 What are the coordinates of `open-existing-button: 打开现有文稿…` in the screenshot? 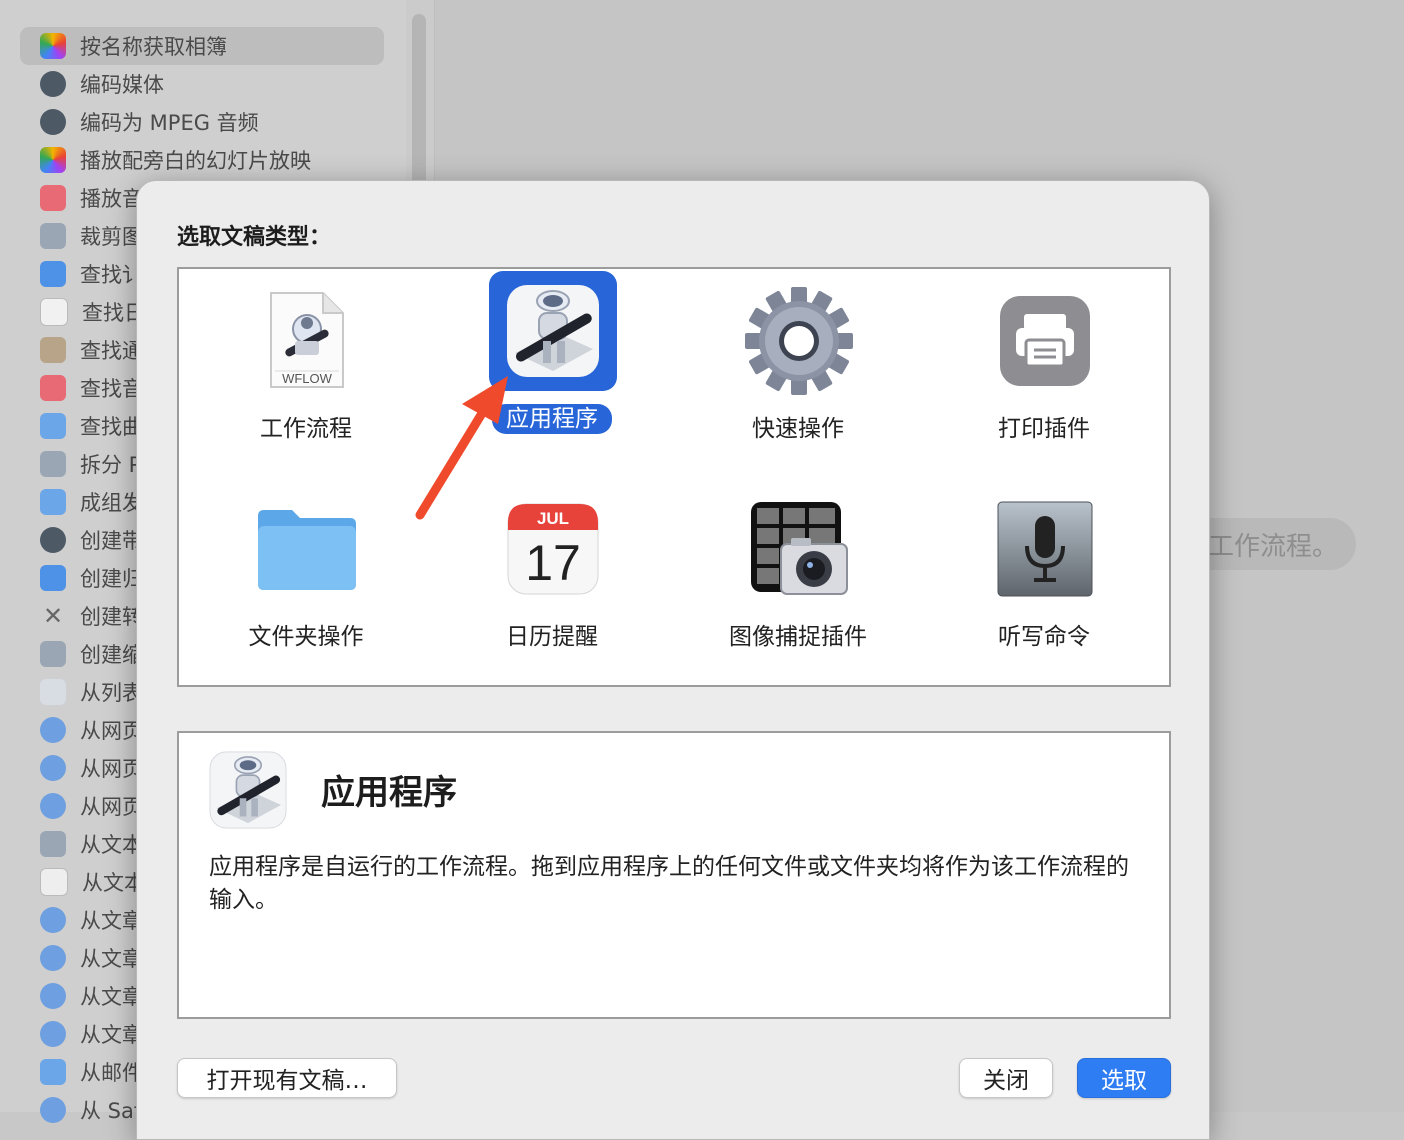 It's located at (287, 1078).